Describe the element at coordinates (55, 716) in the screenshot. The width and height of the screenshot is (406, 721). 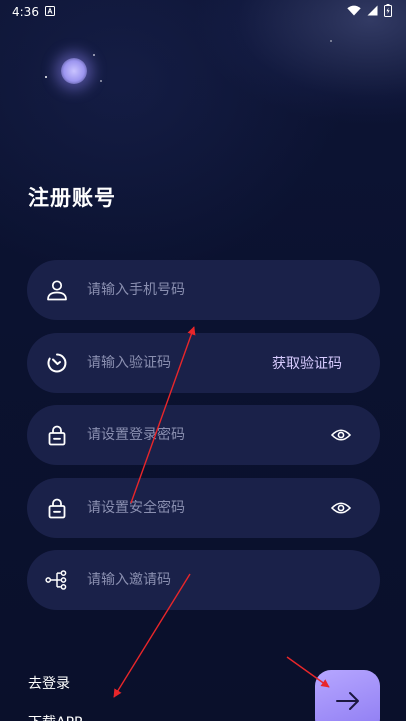
I see `download-app-link: 下载APP` at that location.